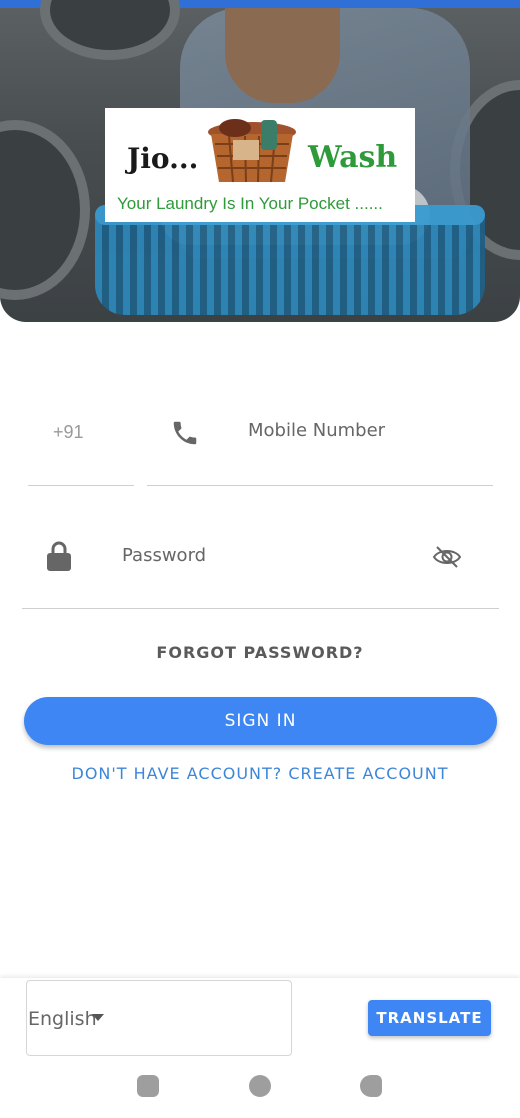 The width and height of the screenshot is (520, 1118). Describe the element at coordinates (260, 721) in the screenshot. I see `sign-in-button: SIGN IN` at that location.